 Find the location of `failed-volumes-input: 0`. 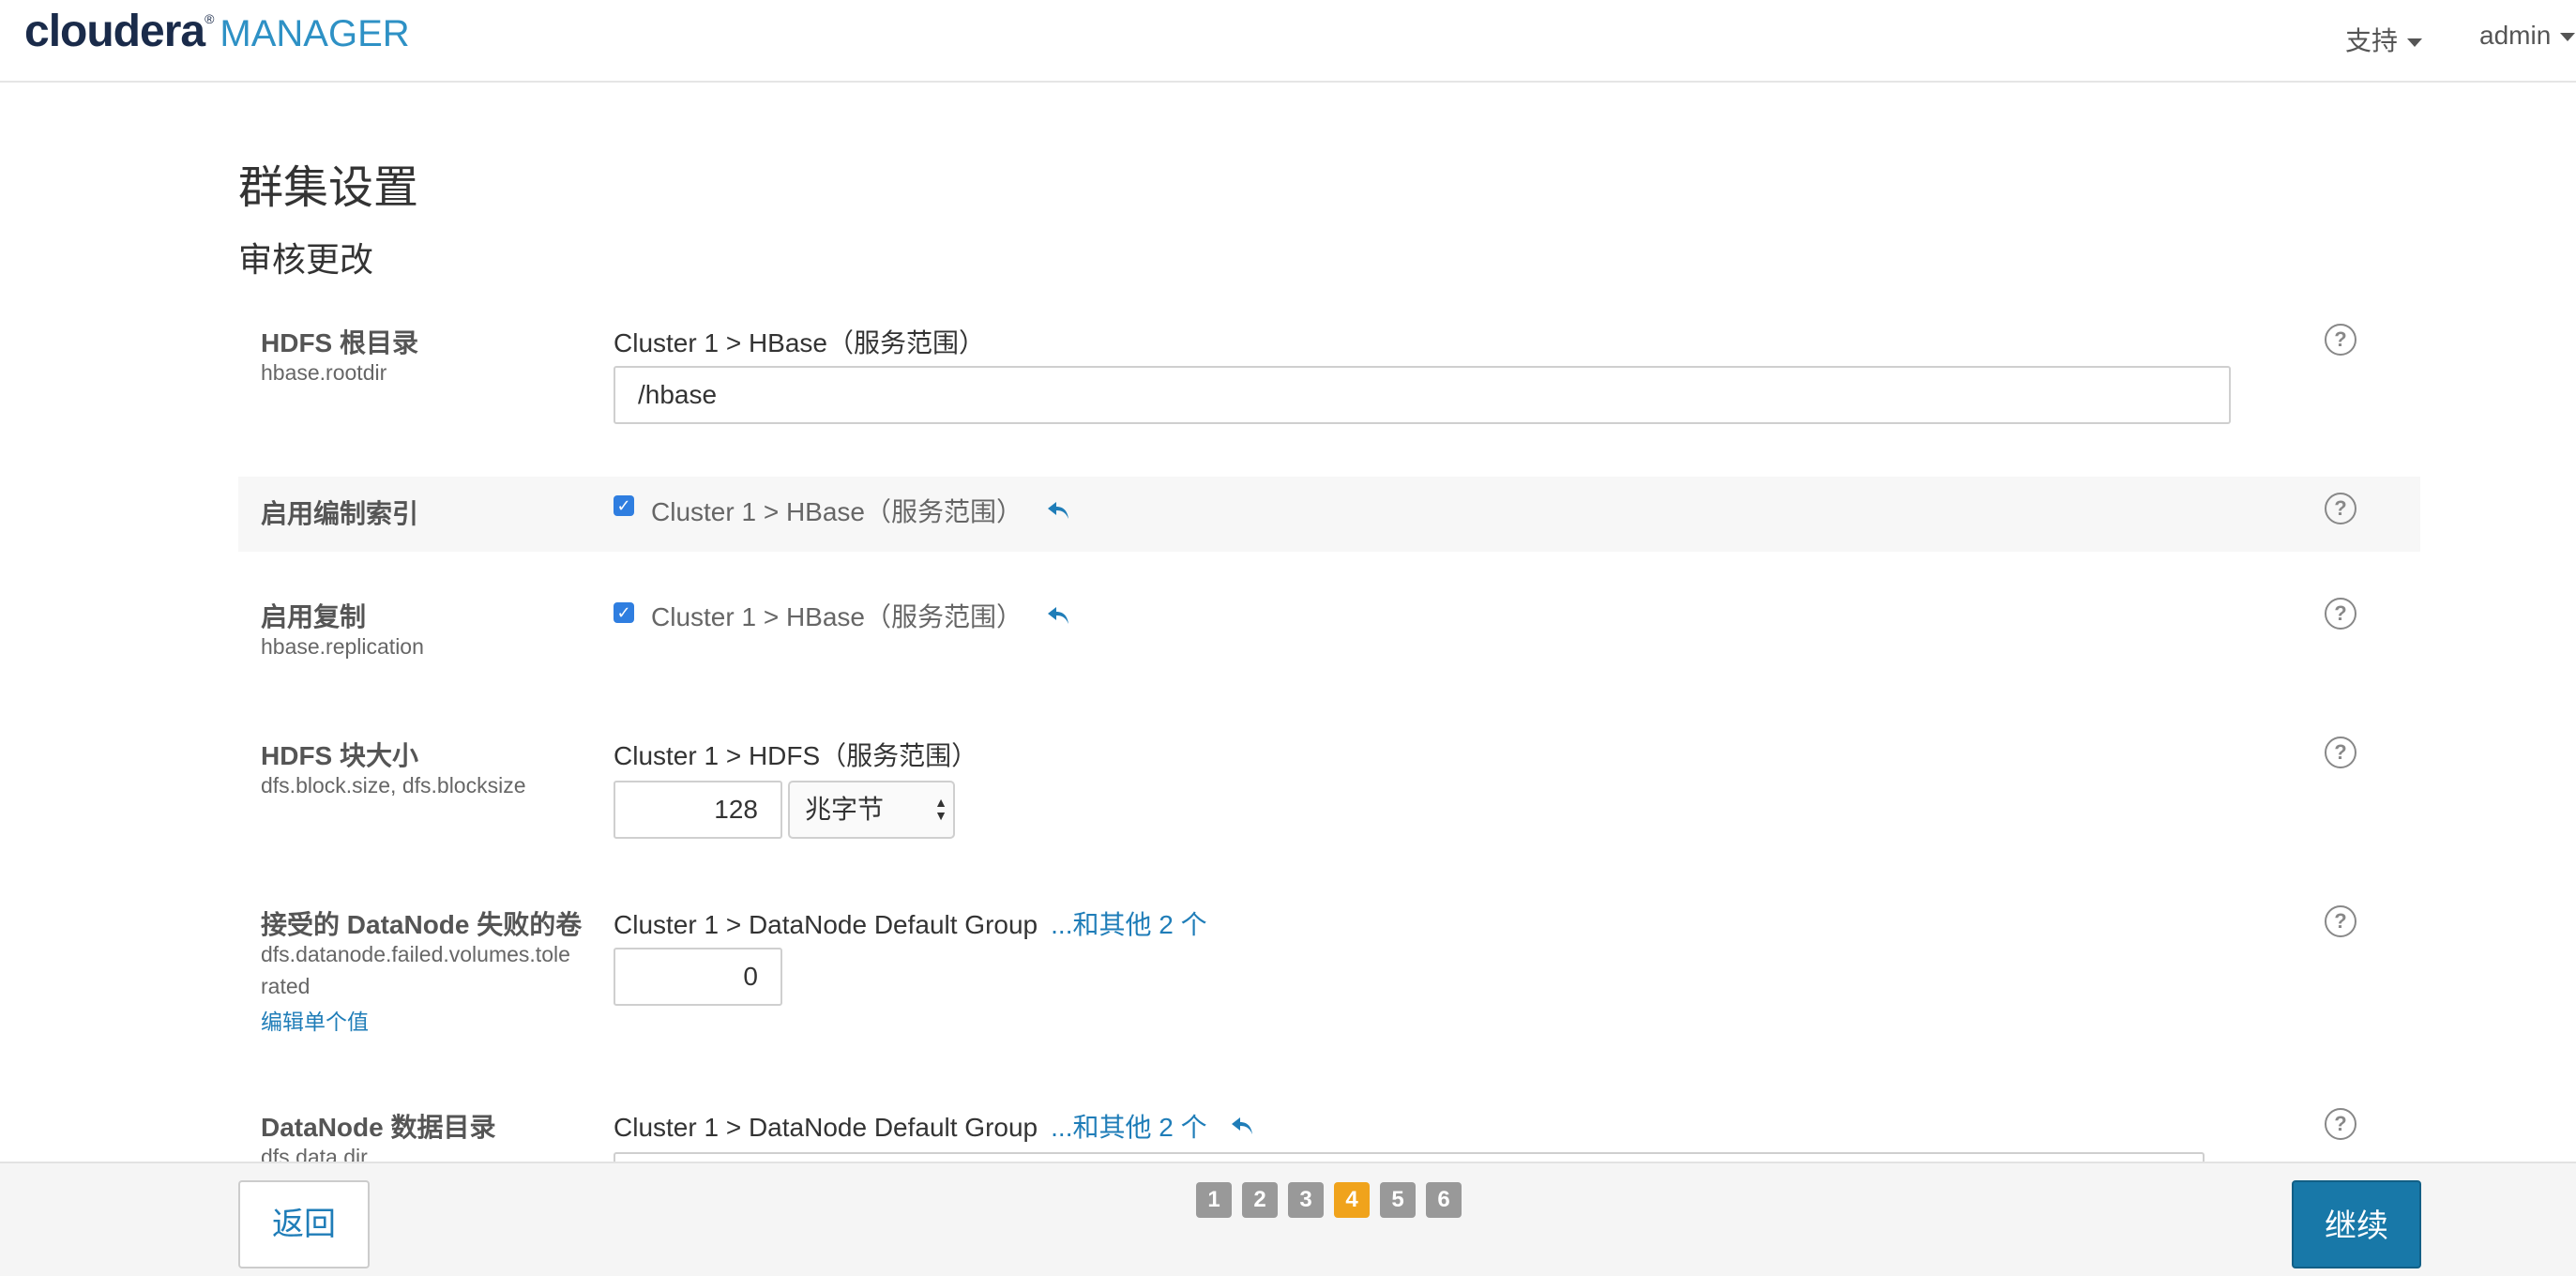

failed-volumes-input: 0 is located at coordinates (698, 977).